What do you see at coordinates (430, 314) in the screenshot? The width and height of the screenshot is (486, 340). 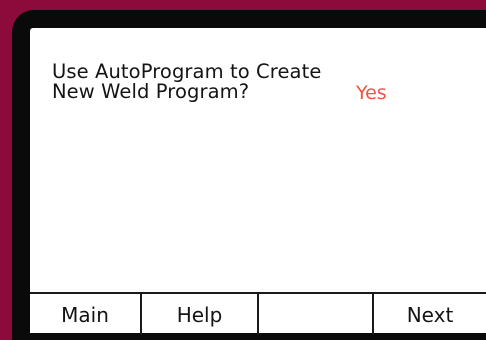 I see `softkey-next: Next` at bounding box center [430, 314].